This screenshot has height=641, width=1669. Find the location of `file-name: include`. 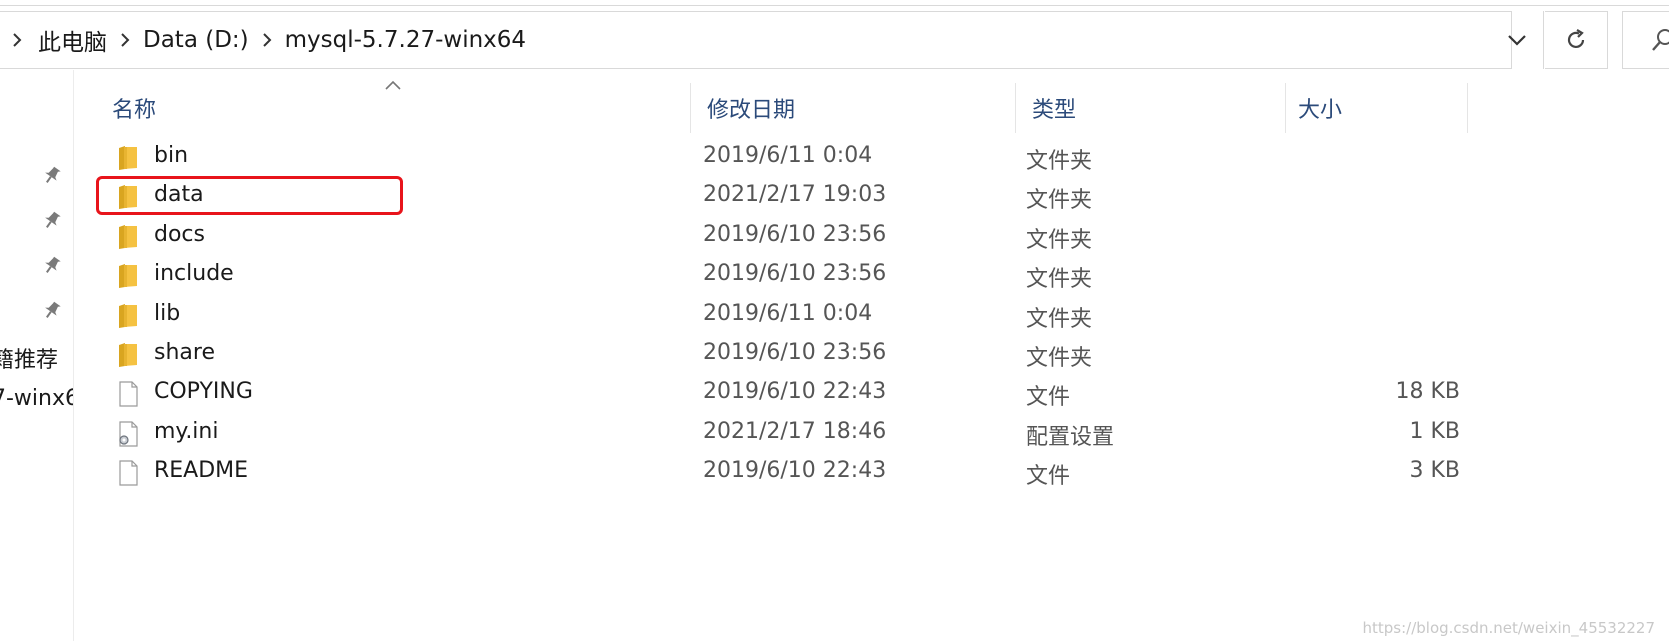

file-name: include is located at coordinates (194, 273).